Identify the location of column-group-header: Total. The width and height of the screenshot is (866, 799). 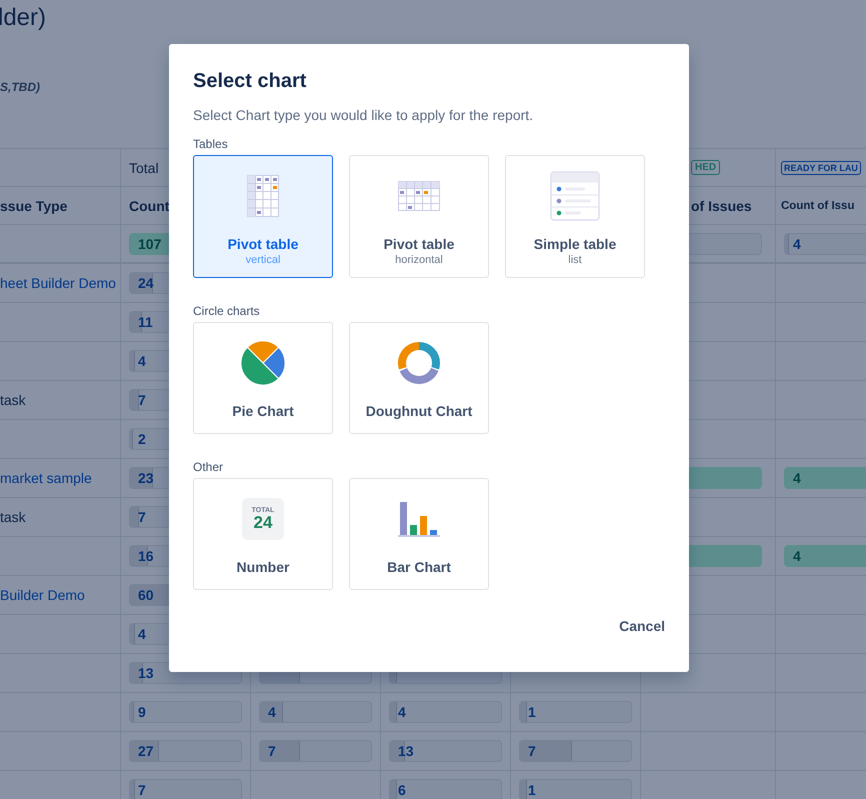
(144, 168).